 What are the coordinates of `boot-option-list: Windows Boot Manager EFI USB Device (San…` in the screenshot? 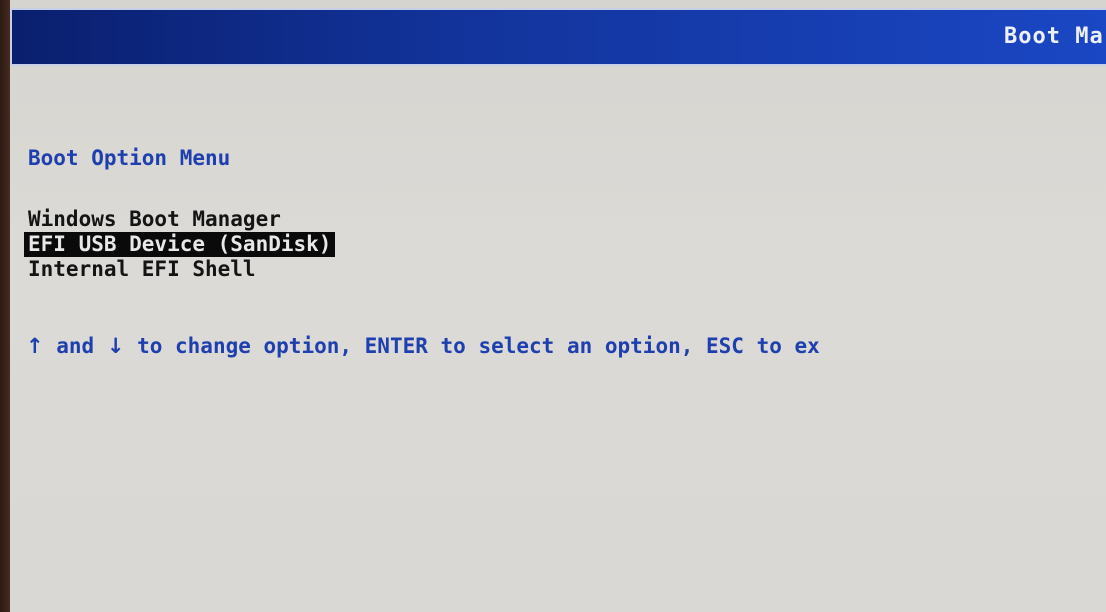 It's located at (180, 244).